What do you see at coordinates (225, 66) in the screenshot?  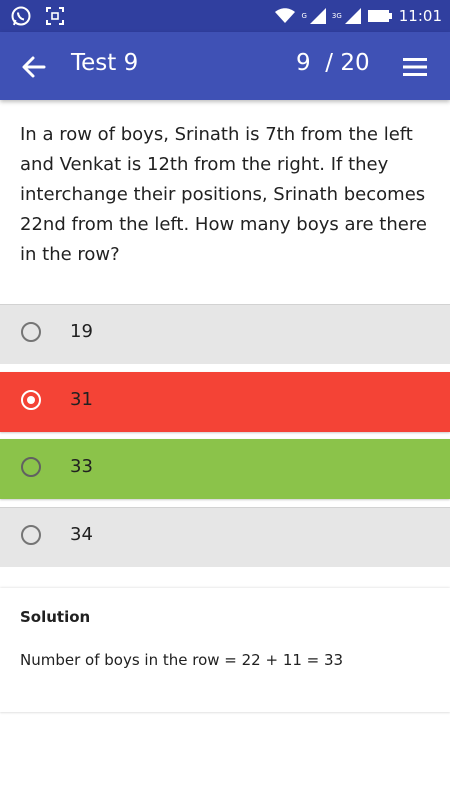 I see `app-bar: Test 9 9 / 20` at bounding box center [225, 66].